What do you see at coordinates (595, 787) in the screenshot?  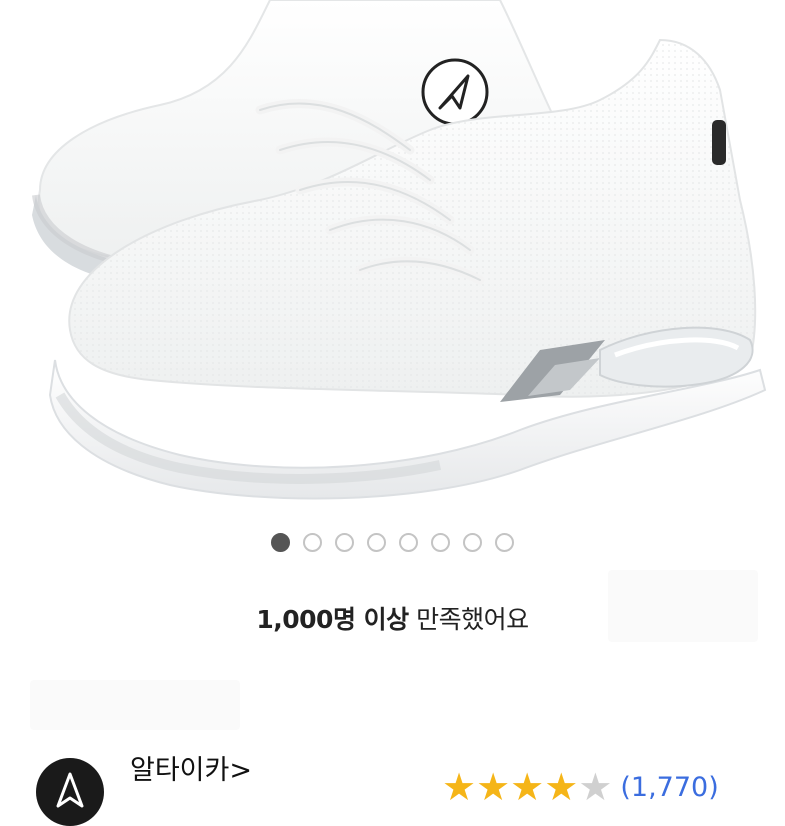 I see `star-empty-icon: ★` at bounding box center [595, 787].